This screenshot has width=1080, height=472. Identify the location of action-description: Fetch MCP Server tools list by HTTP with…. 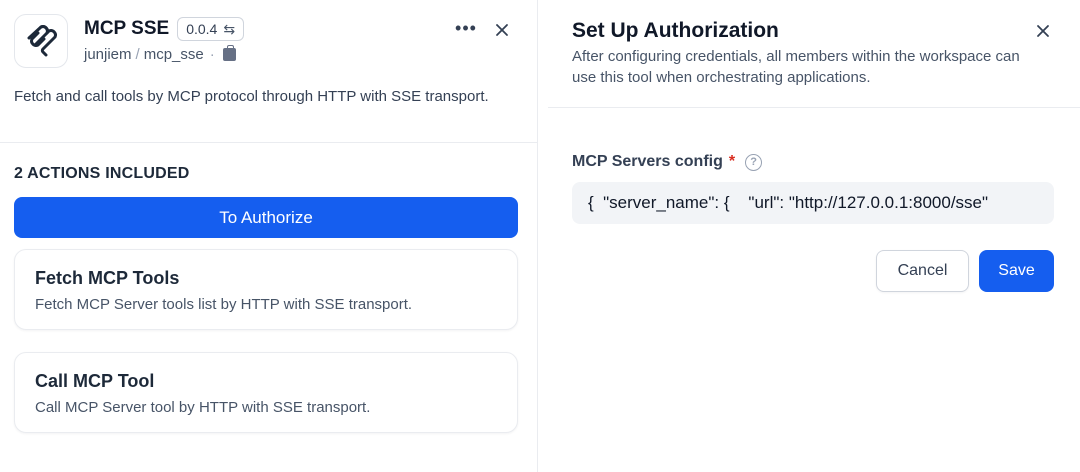
(224, 304).